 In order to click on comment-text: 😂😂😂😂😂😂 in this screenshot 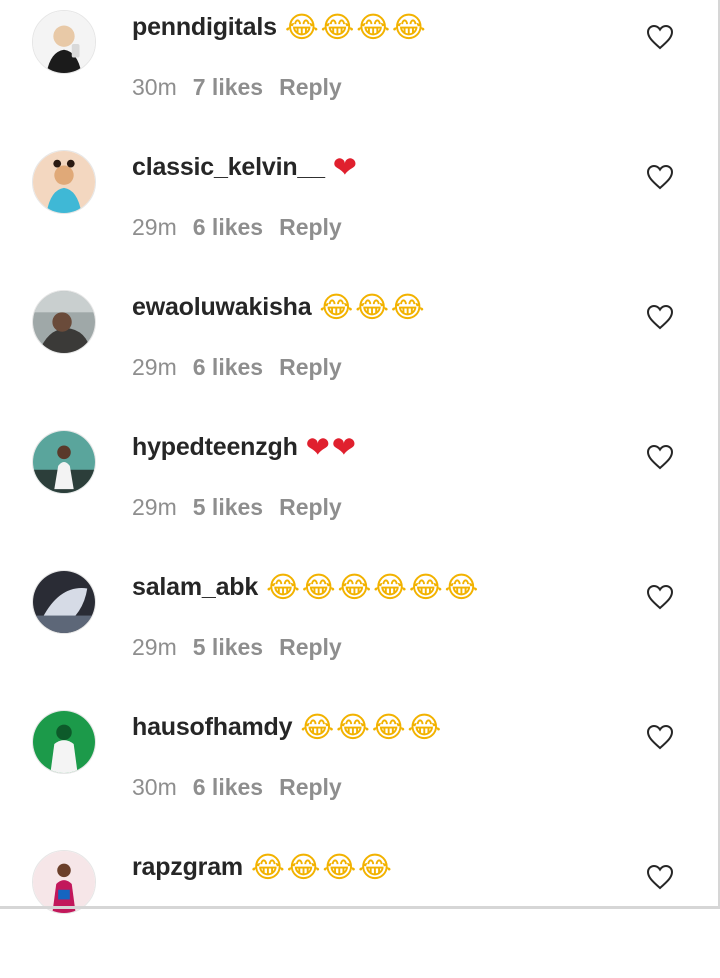, I will do `click(373, 588)`.